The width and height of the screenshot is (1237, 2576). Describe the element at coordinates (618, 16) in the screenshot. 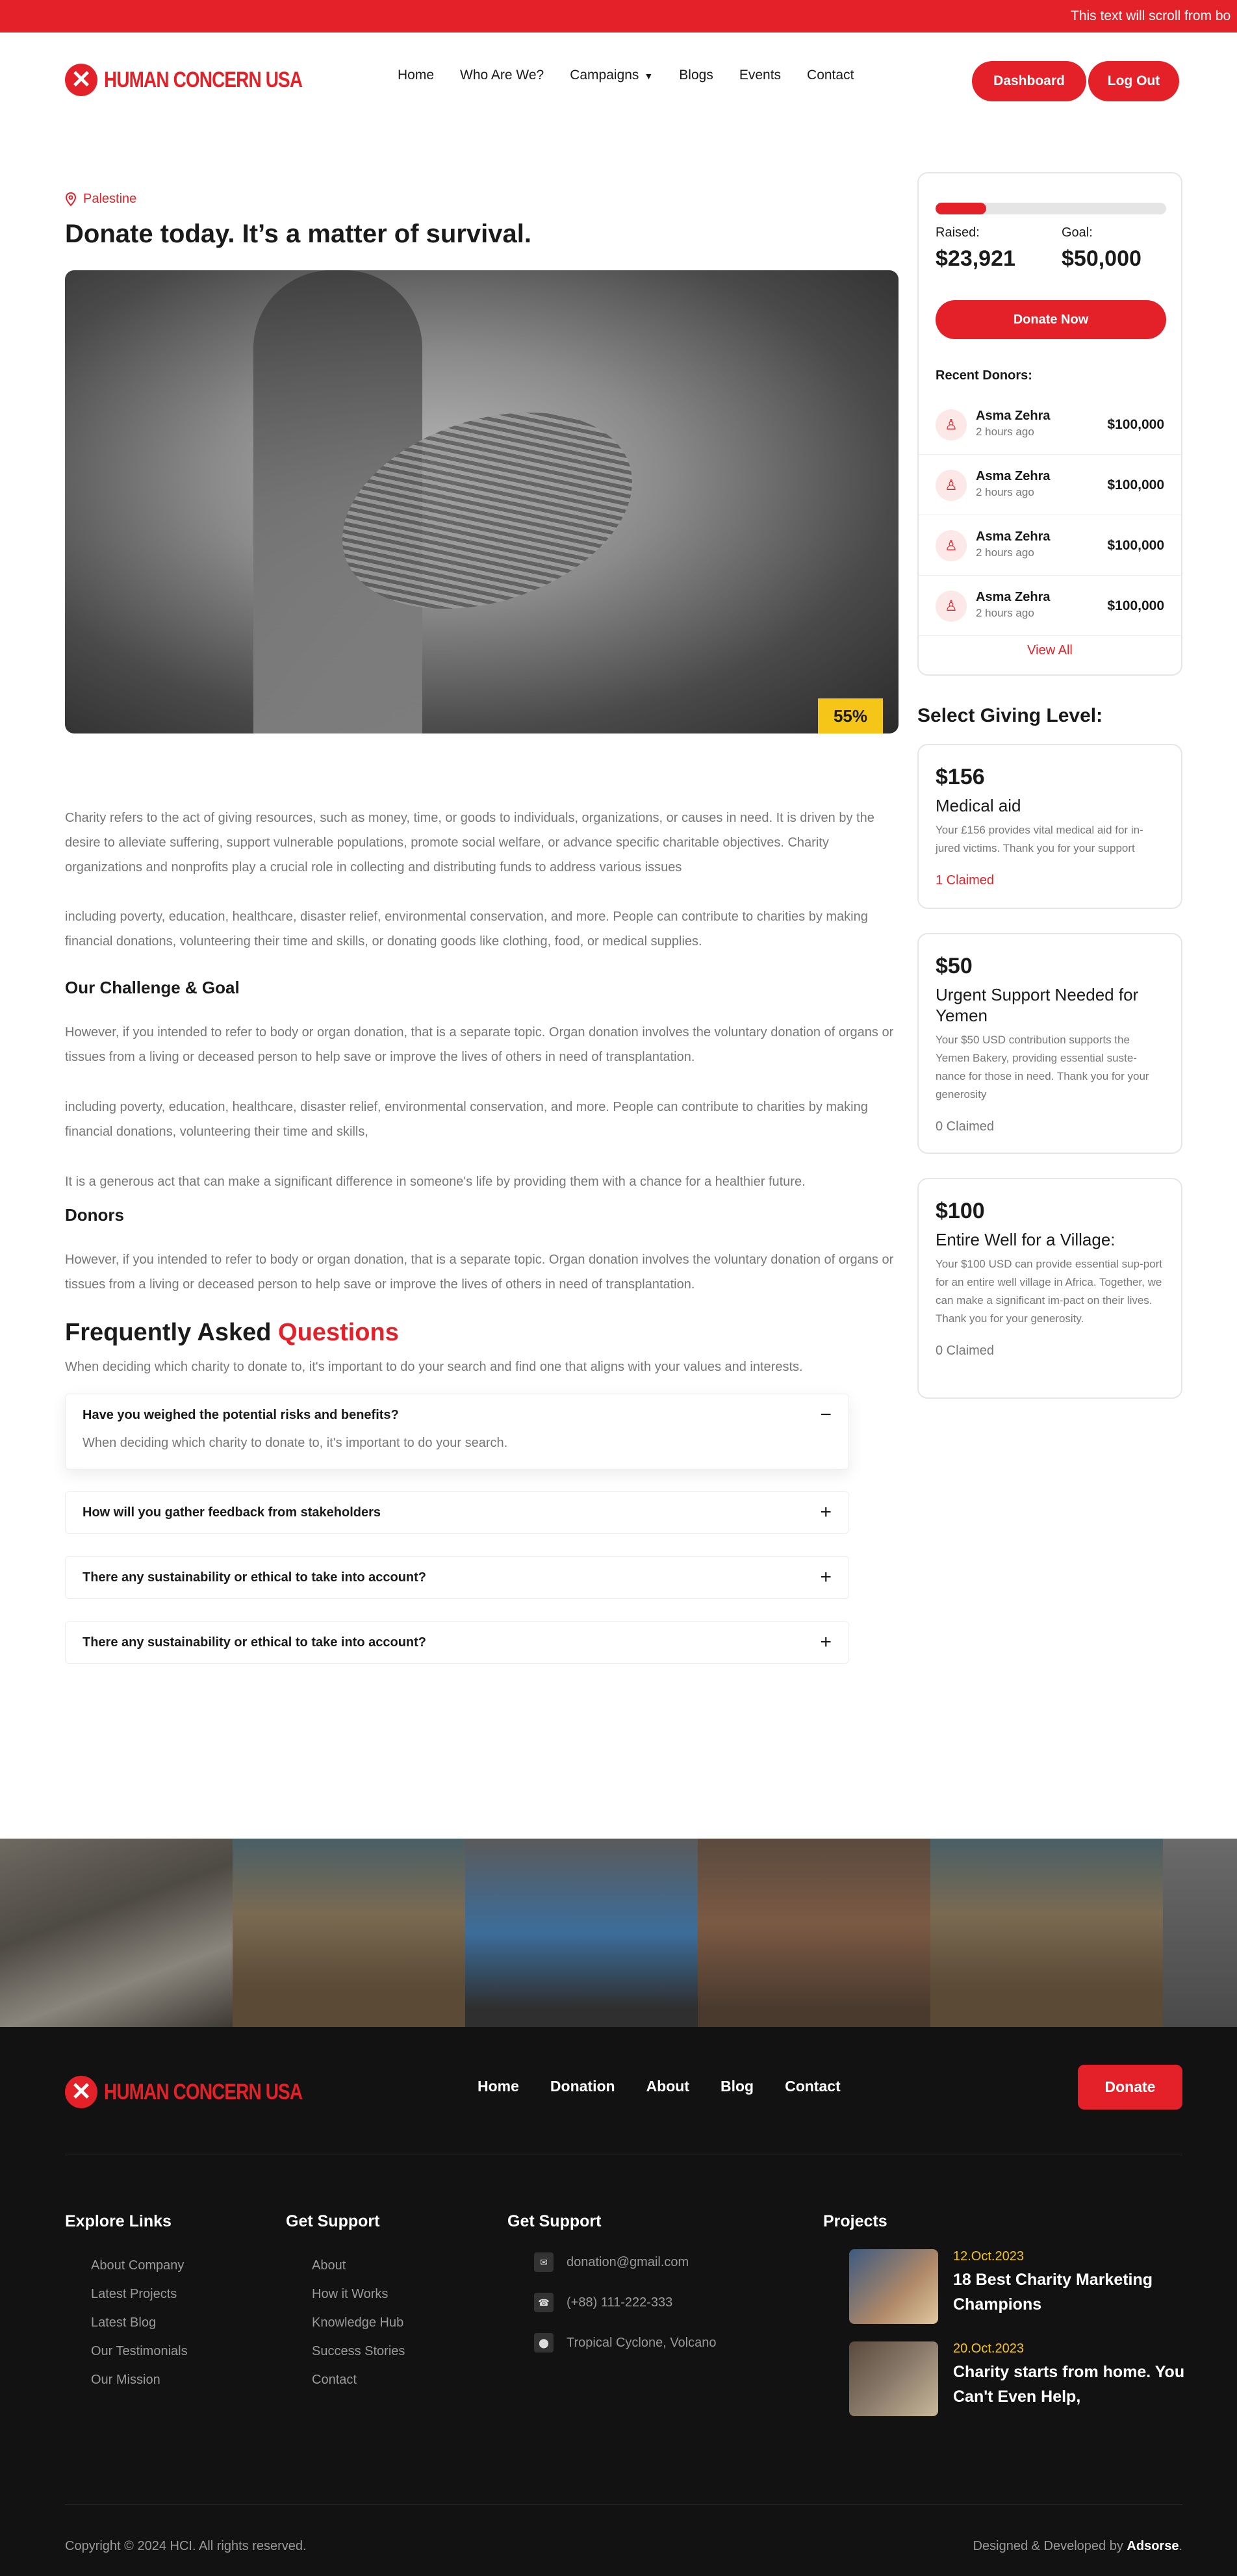

I see `announcement-ticker: This text will scroll from bo` at that location.